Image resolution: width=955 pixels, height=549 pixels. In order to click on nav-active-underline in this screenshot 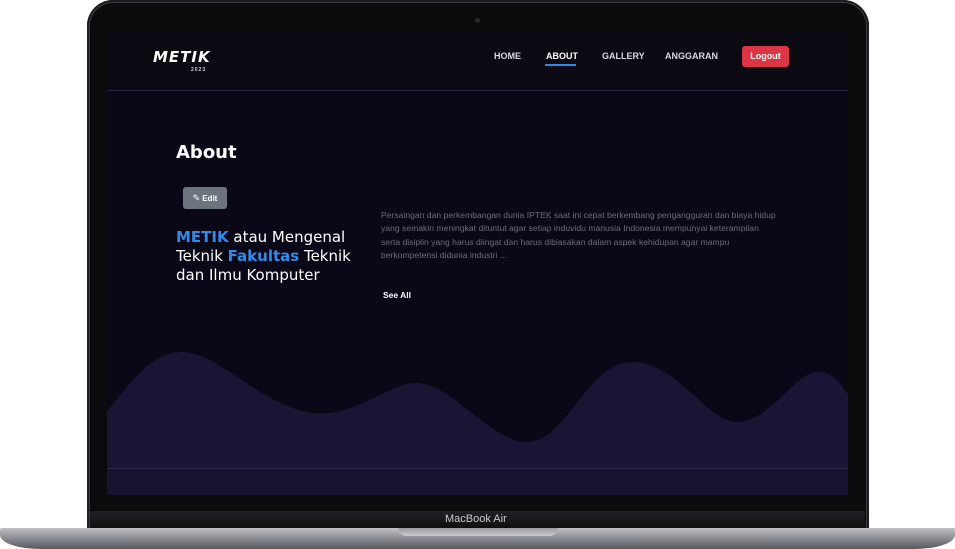, I will do `click(560, 65)`.